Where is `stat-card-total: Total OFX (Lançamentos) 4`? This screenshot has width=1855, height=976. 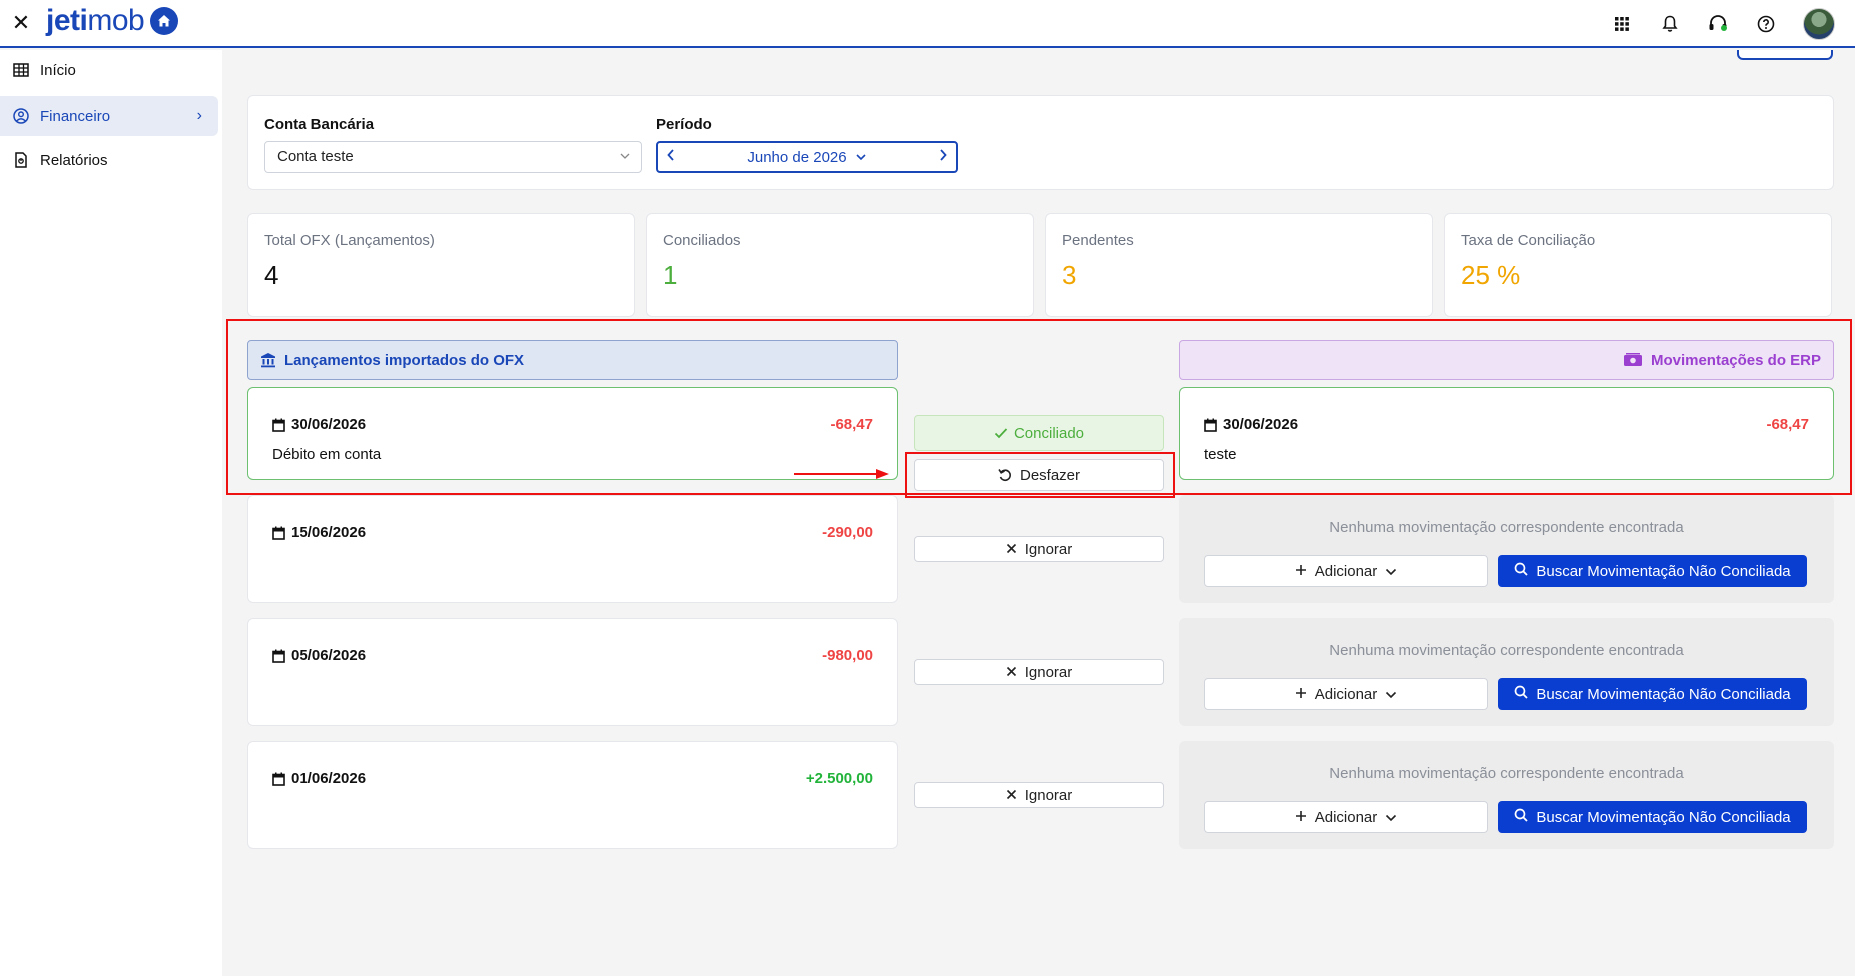
stat-card-total: Total OFX (Lançamentos) 4 is located at coordinates (441, 265).